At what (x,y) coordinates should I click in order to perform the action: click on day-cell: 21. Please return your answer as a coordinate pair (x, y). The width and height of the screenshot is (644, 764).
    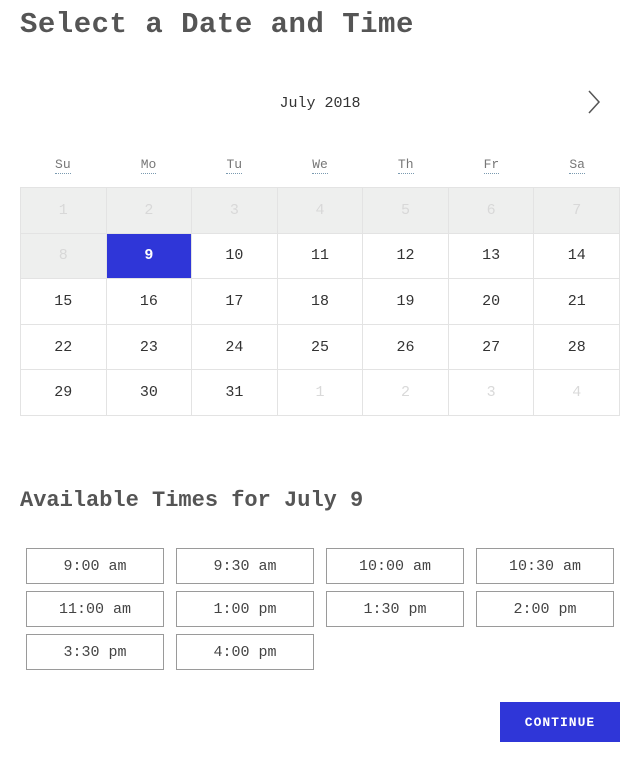
    Looking at the image, I should click on (577, 302).